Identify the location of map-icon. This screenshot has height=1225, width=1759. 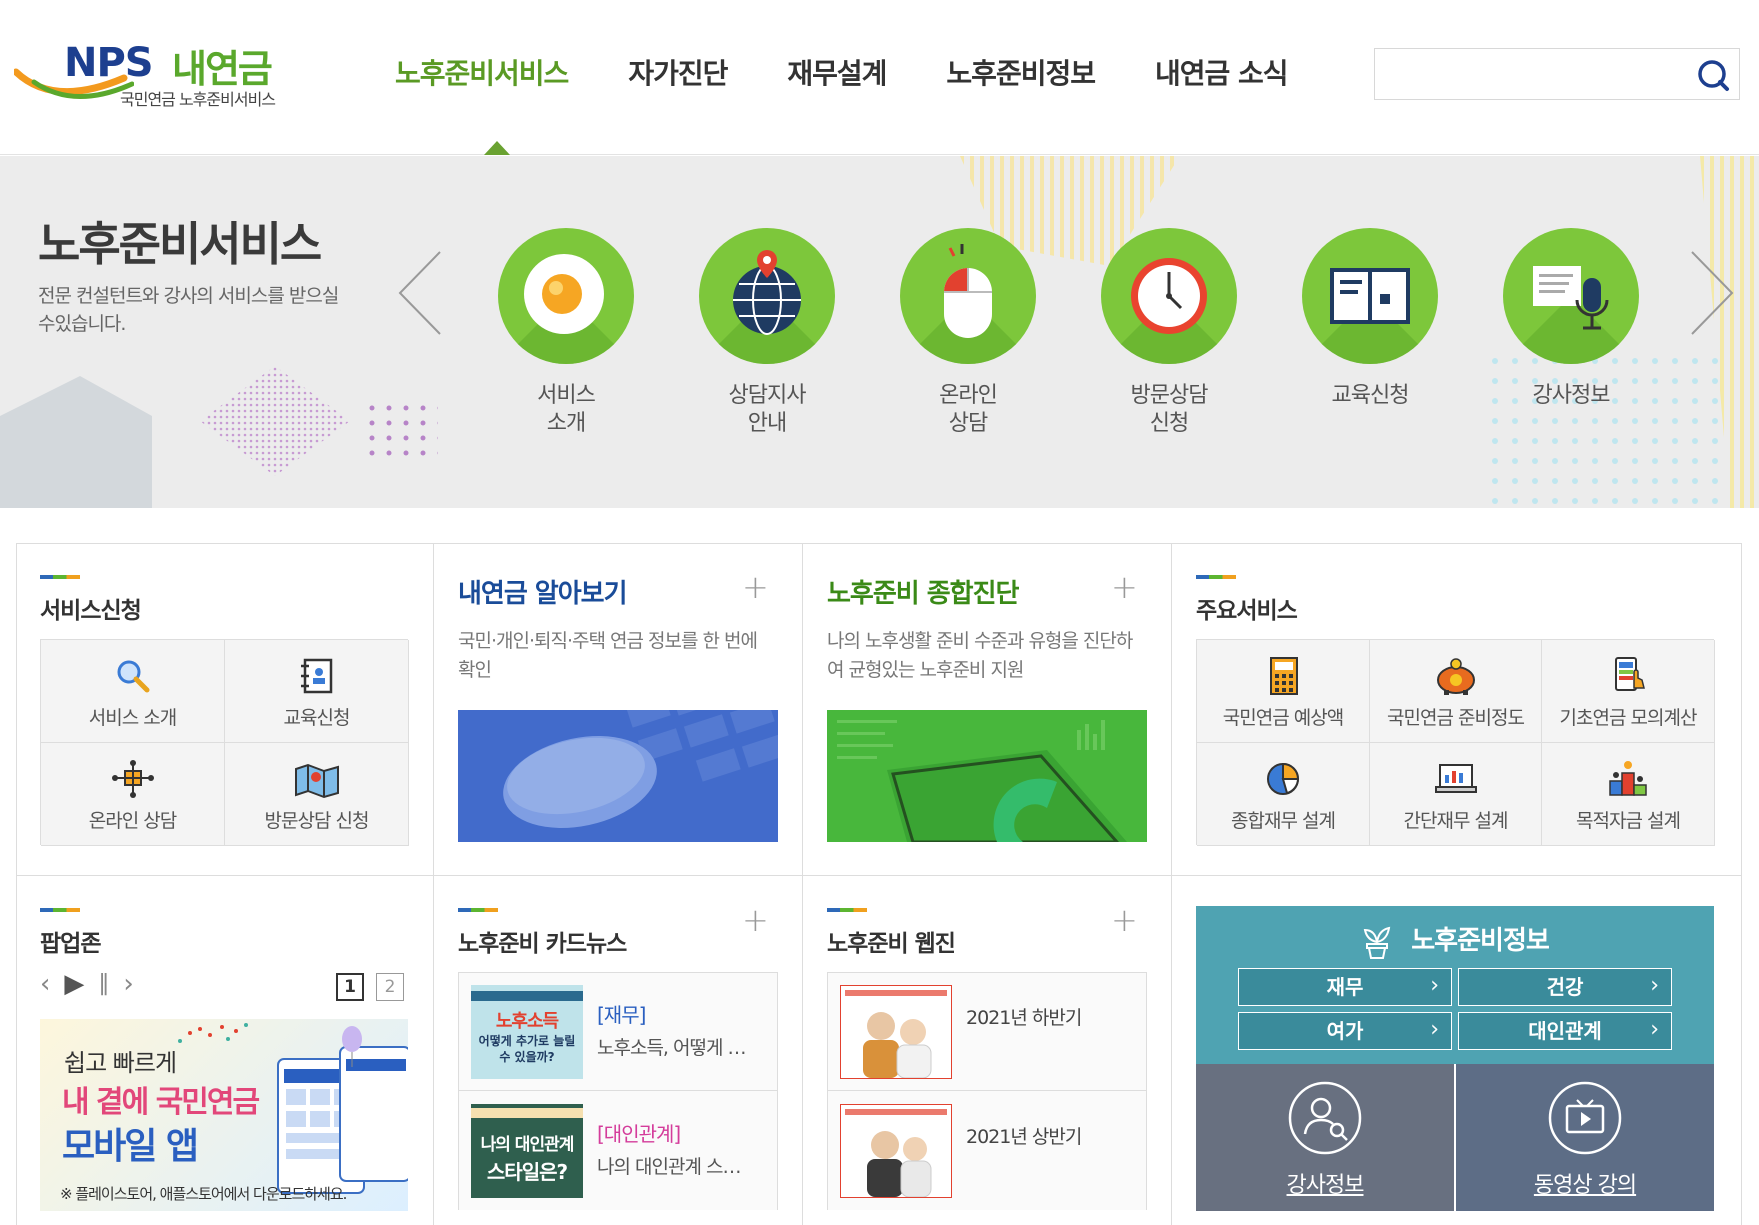
(316, 781).